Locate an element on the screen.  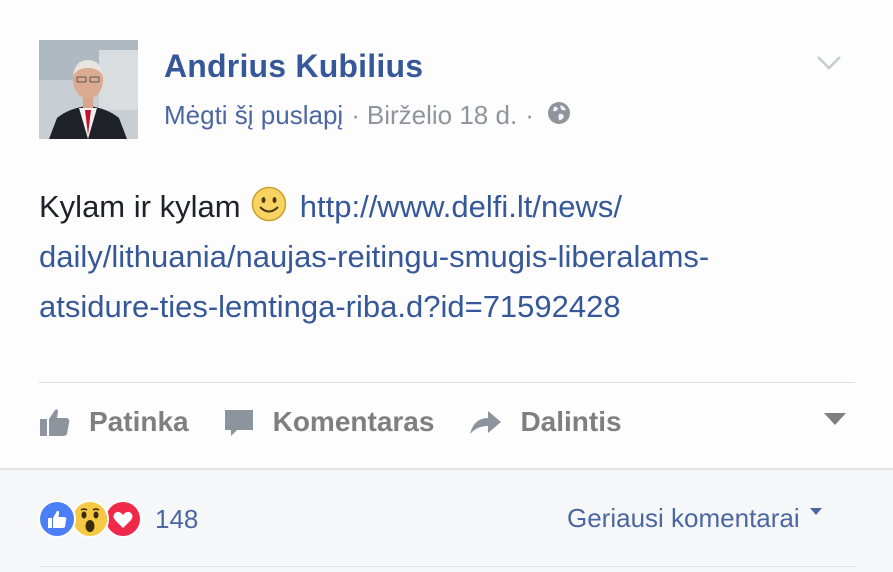
comment-label: Komentaras is located at coordinates (353, 421).